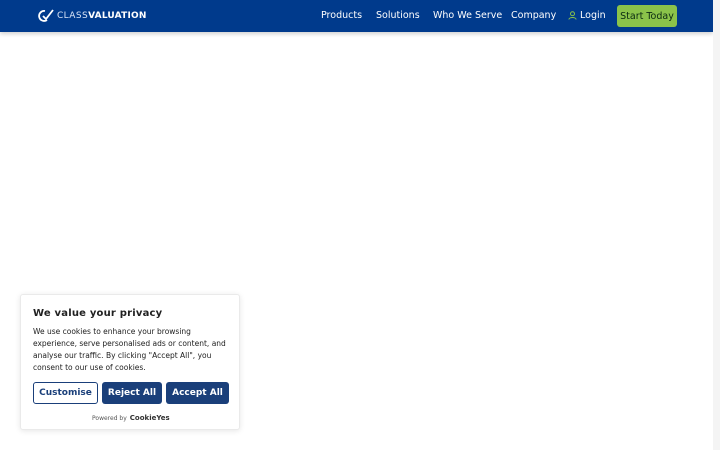 The image size is (720, 450). Describe the element at coordinates (117, 16) in the screenshot. I see `logo-text-valuation: VALUATION` at that location.